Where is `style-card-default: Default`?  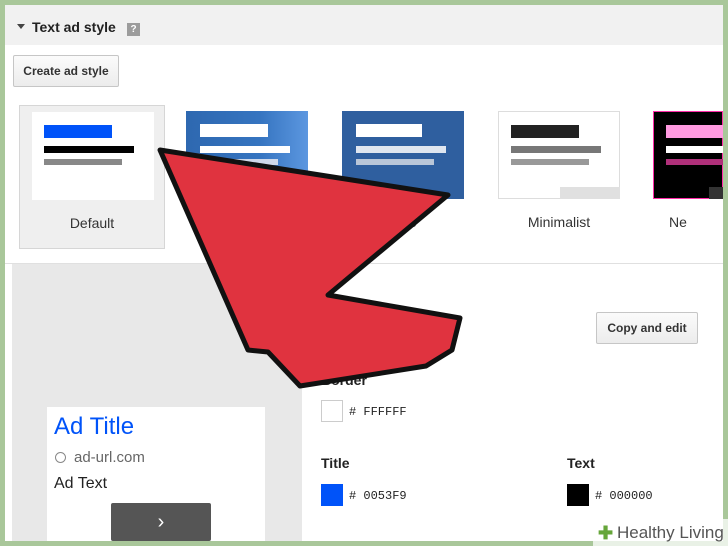
style-card-default: Default is located at coordinates (92, 177).